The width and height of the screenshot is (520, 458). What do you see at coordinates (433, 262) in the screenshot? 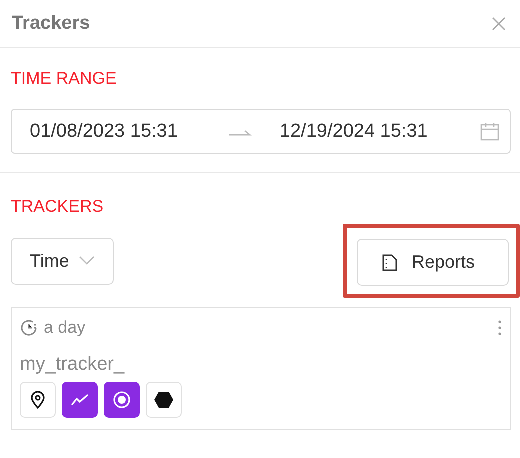
I see `reports-button: Reports` at bounding box center [433, 262].